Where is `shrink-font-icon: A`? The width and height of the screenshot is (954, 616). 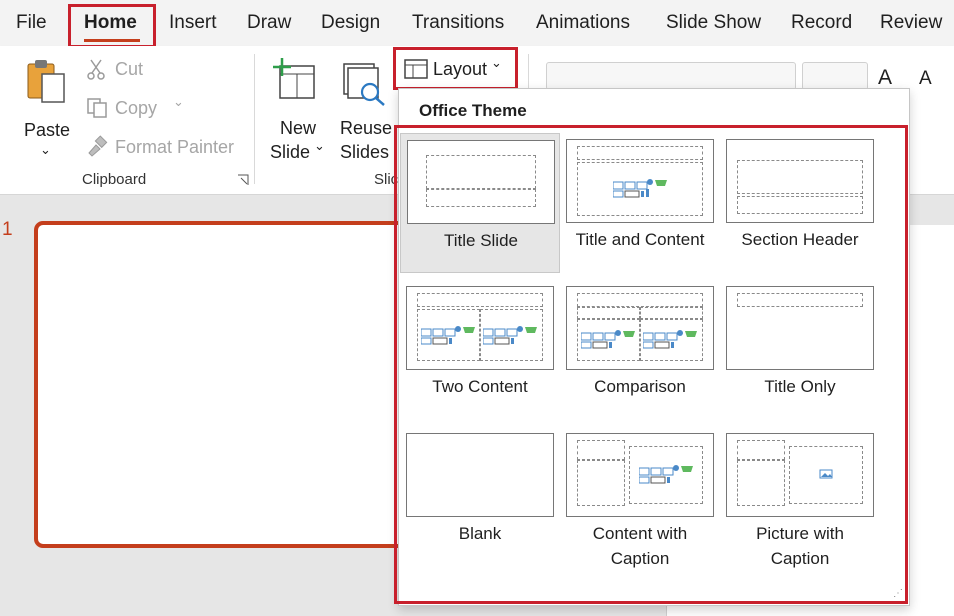
shrink-font-icon: A is located at coordinates (925, 79).